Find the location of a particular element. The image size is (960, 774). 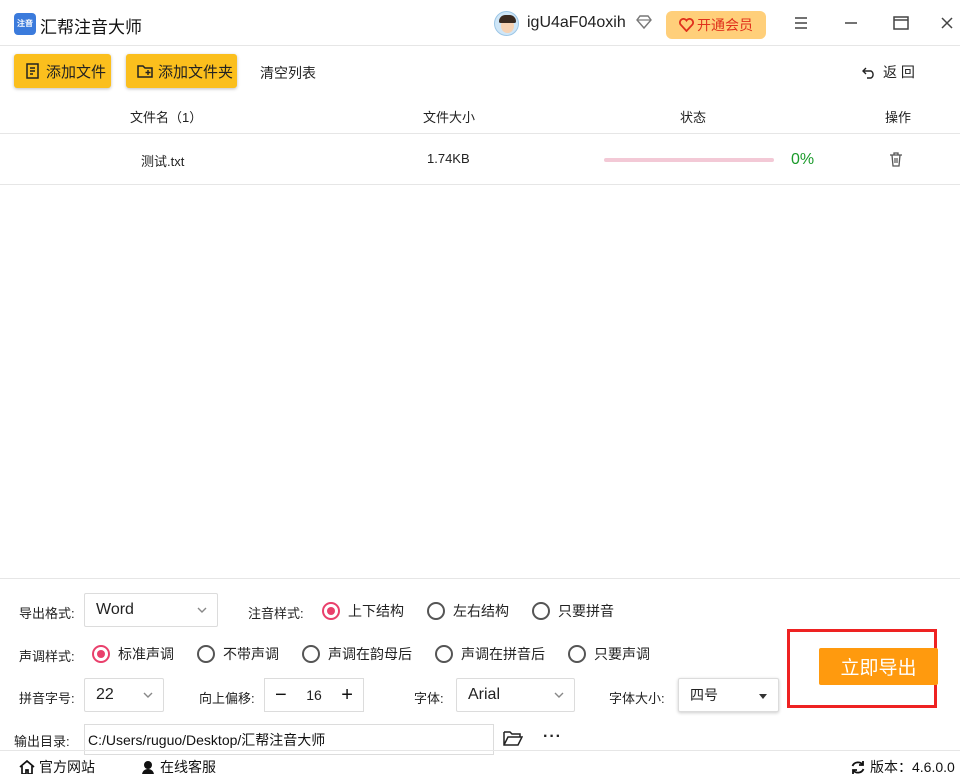

radio-tone-after-final: 声调在韵母后 is located at coordinates (357, 654).